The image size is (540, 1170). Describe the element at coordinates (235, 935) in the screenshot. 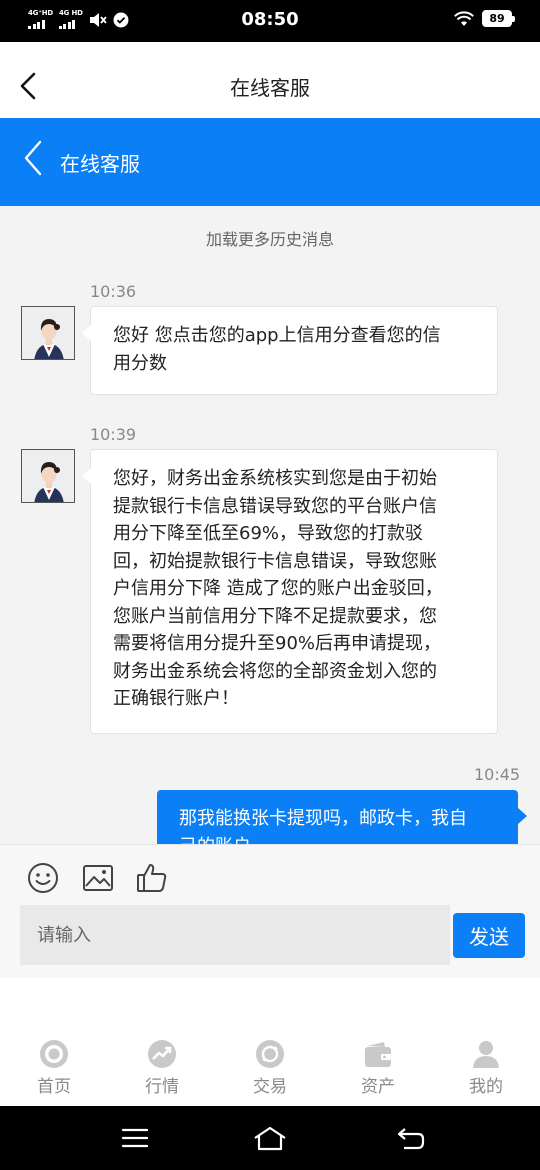

I see `message-input` at that location.